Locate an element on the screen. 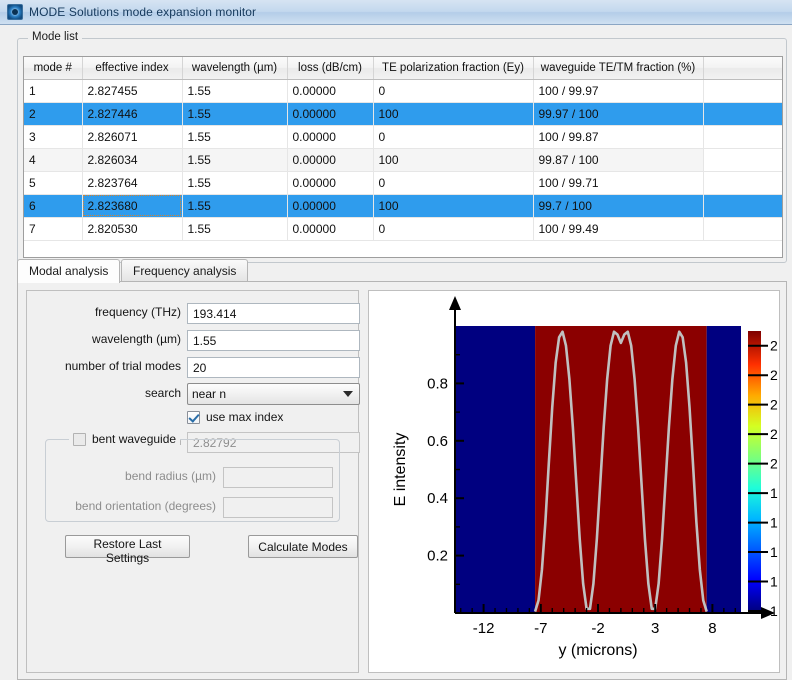 Image resolution: width=792 pixels, height=680 pixels. table-row: 3 2.826071 1.55 0.00000 0 100 / 99.87 is located at coordinates (403, 137).